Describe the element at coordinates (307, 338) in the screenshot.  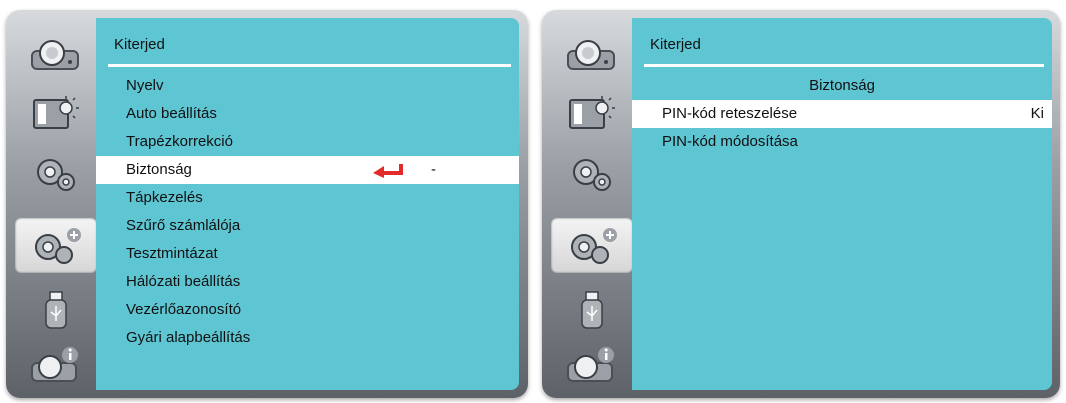
I see `menu-item-factory-default: Gyári alapbeállítás` at that location.